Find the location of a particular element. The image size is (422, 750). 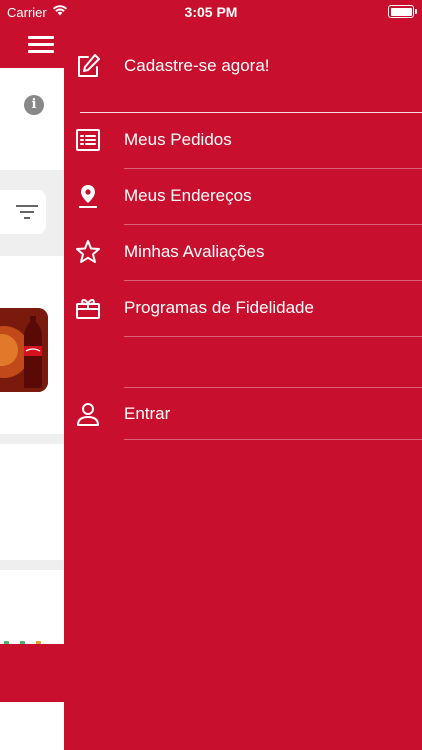

status-bar: Carrier 3:05 PM is located at coordinates (211, 12).